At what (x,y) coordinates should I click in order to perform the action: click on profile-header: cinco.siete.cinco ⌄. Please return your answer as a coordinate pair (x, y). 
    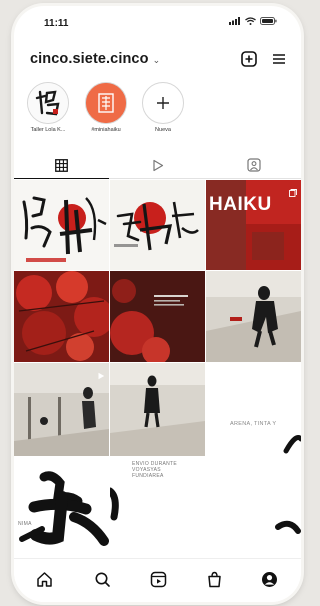
    Looking at the image, I should click on (157, 60).